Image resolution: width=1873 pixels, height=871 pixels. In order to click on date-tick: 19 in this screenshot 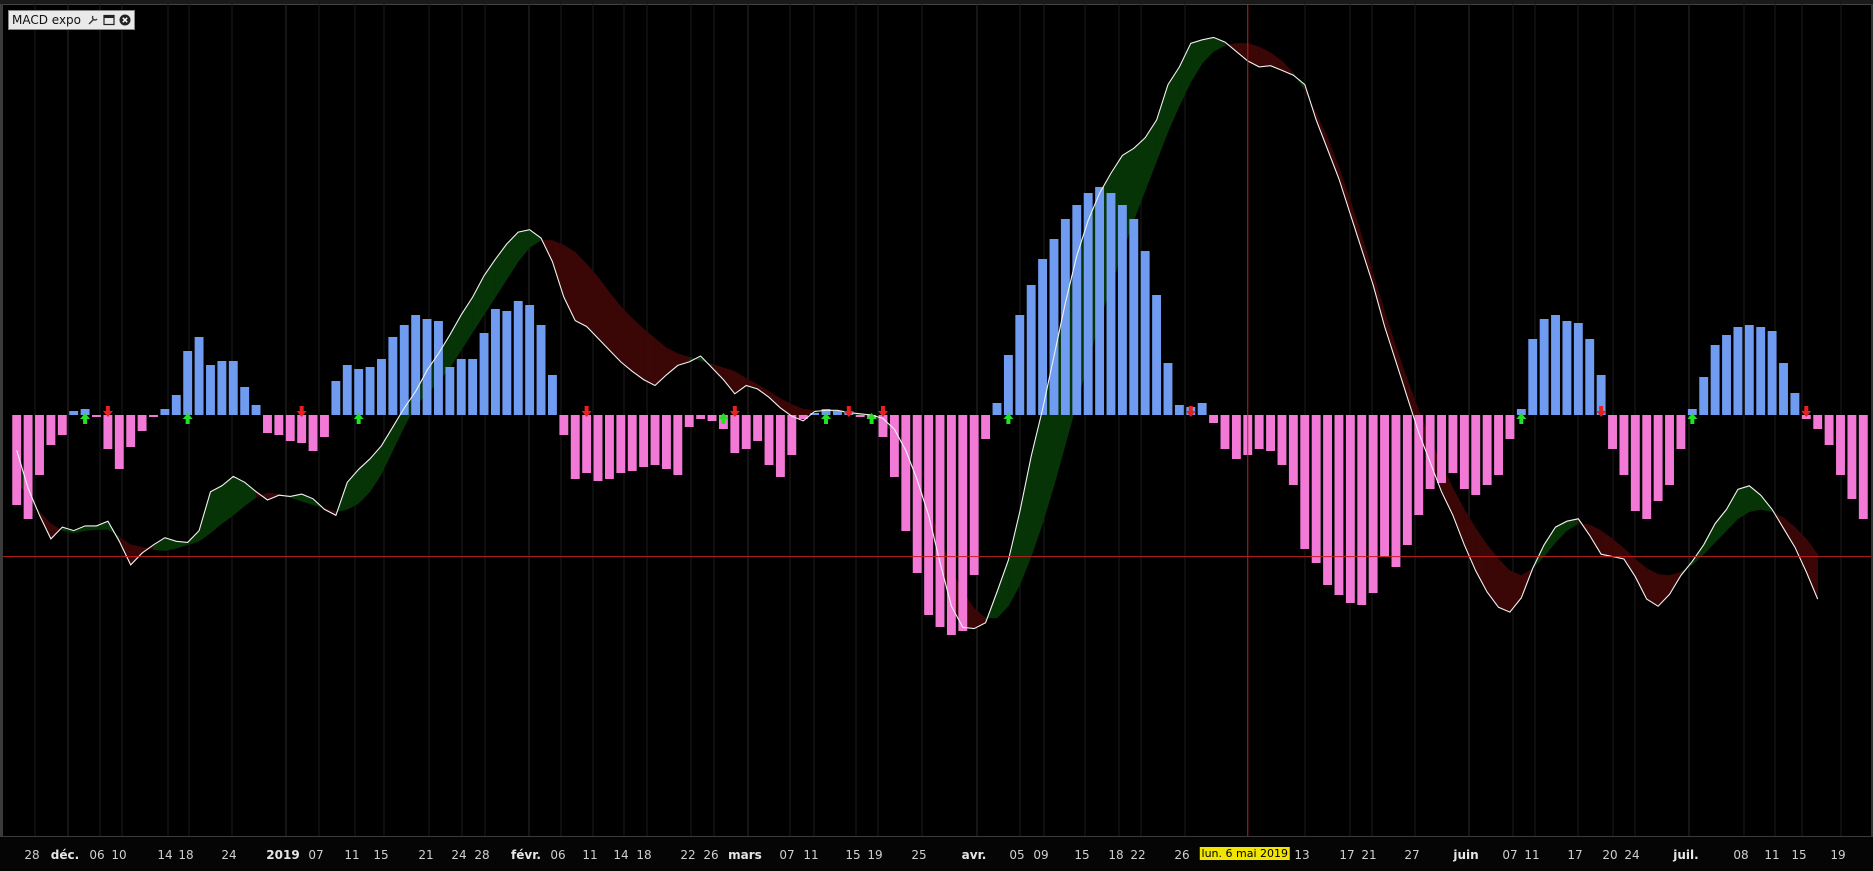, I will do `click(1838, 855)`.